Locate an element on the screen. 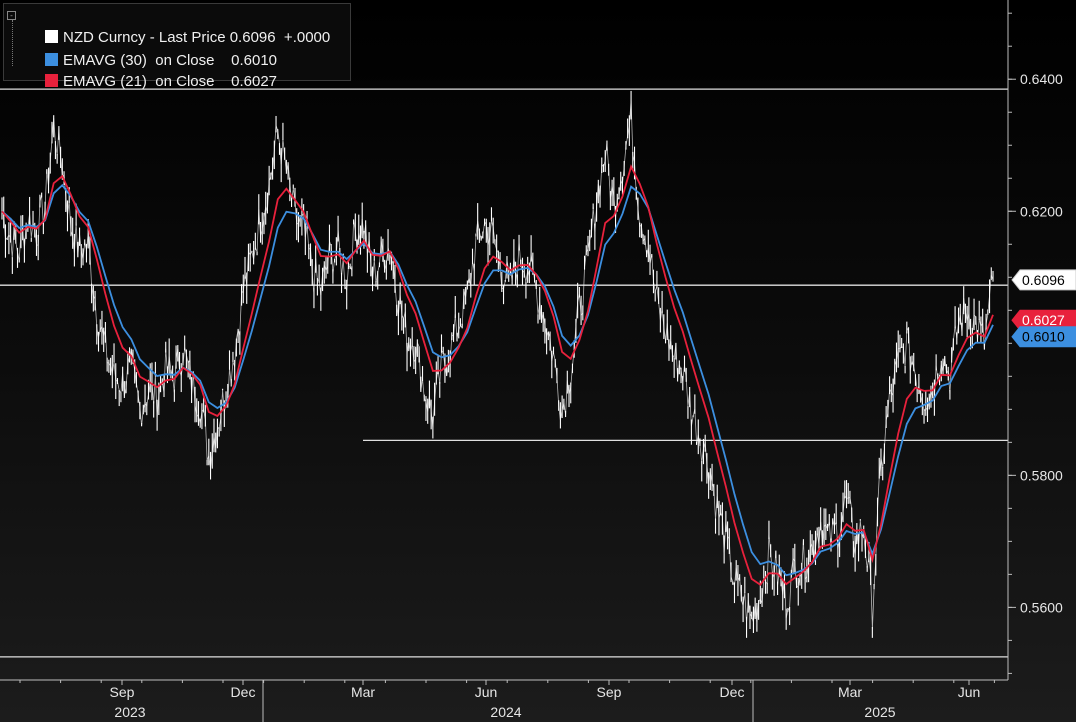 The width and height of the screenshot is (1076, 722). ema30-tag: 0.6010 is located at coordinates (1043, 337).